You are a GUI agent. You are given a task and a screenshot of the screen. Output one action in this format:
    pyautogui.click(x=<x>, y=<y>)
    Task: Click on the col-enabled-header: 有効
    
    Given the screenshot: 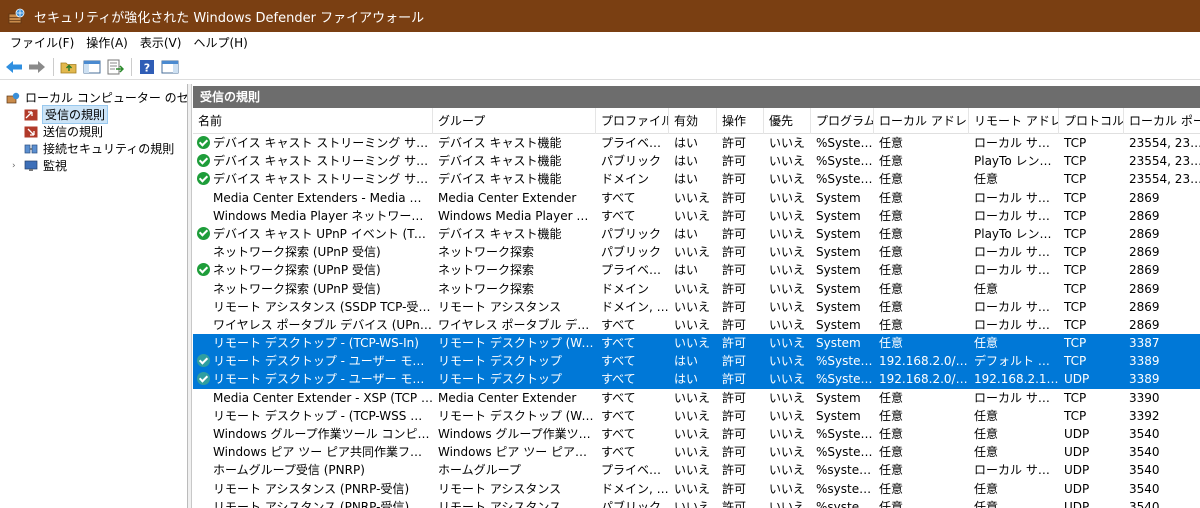 What is the action you would take?
    pyautogui.click(x=693, y=121)
    